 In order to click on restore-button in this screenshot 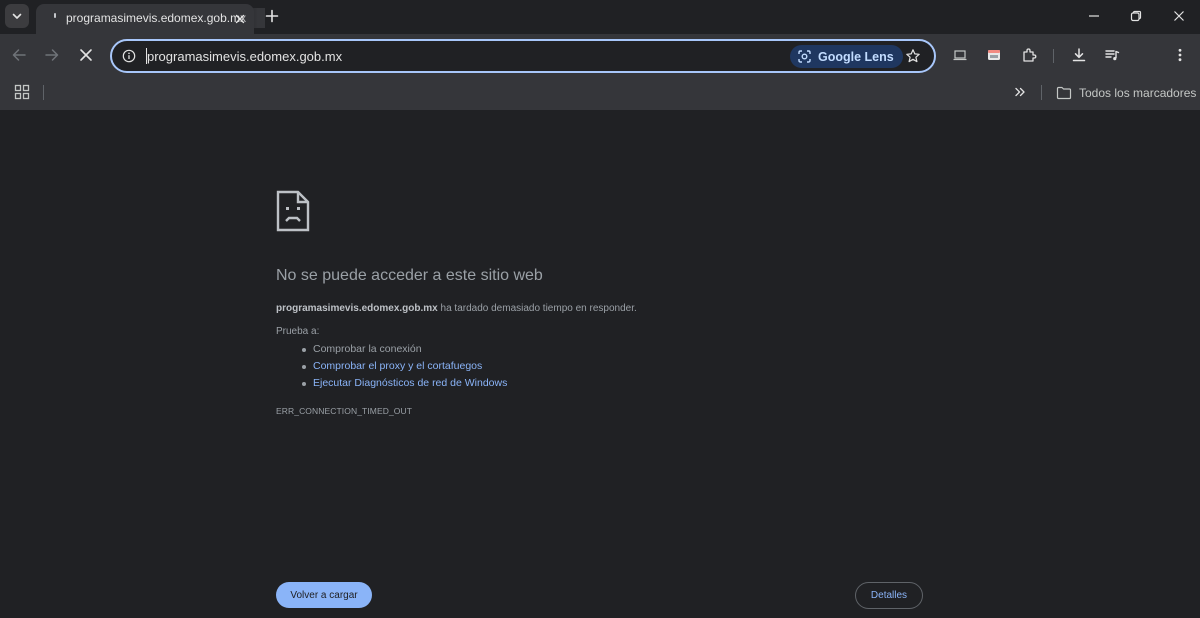, I will do `click(1136, 16)`.